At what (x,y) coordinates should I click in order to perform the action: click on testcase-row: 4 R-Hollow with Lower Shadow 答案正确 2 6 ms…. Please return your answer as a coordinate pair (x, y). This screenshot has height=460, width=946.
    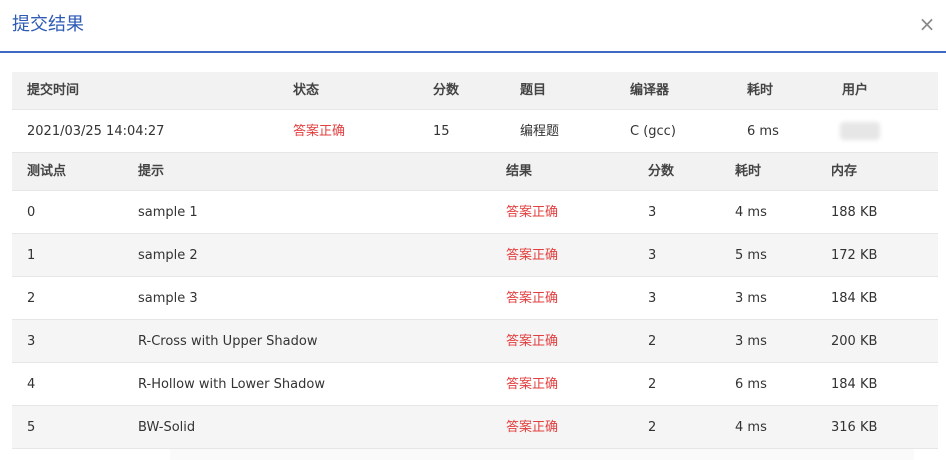
    Looking at the image, I should click on (475, 384).